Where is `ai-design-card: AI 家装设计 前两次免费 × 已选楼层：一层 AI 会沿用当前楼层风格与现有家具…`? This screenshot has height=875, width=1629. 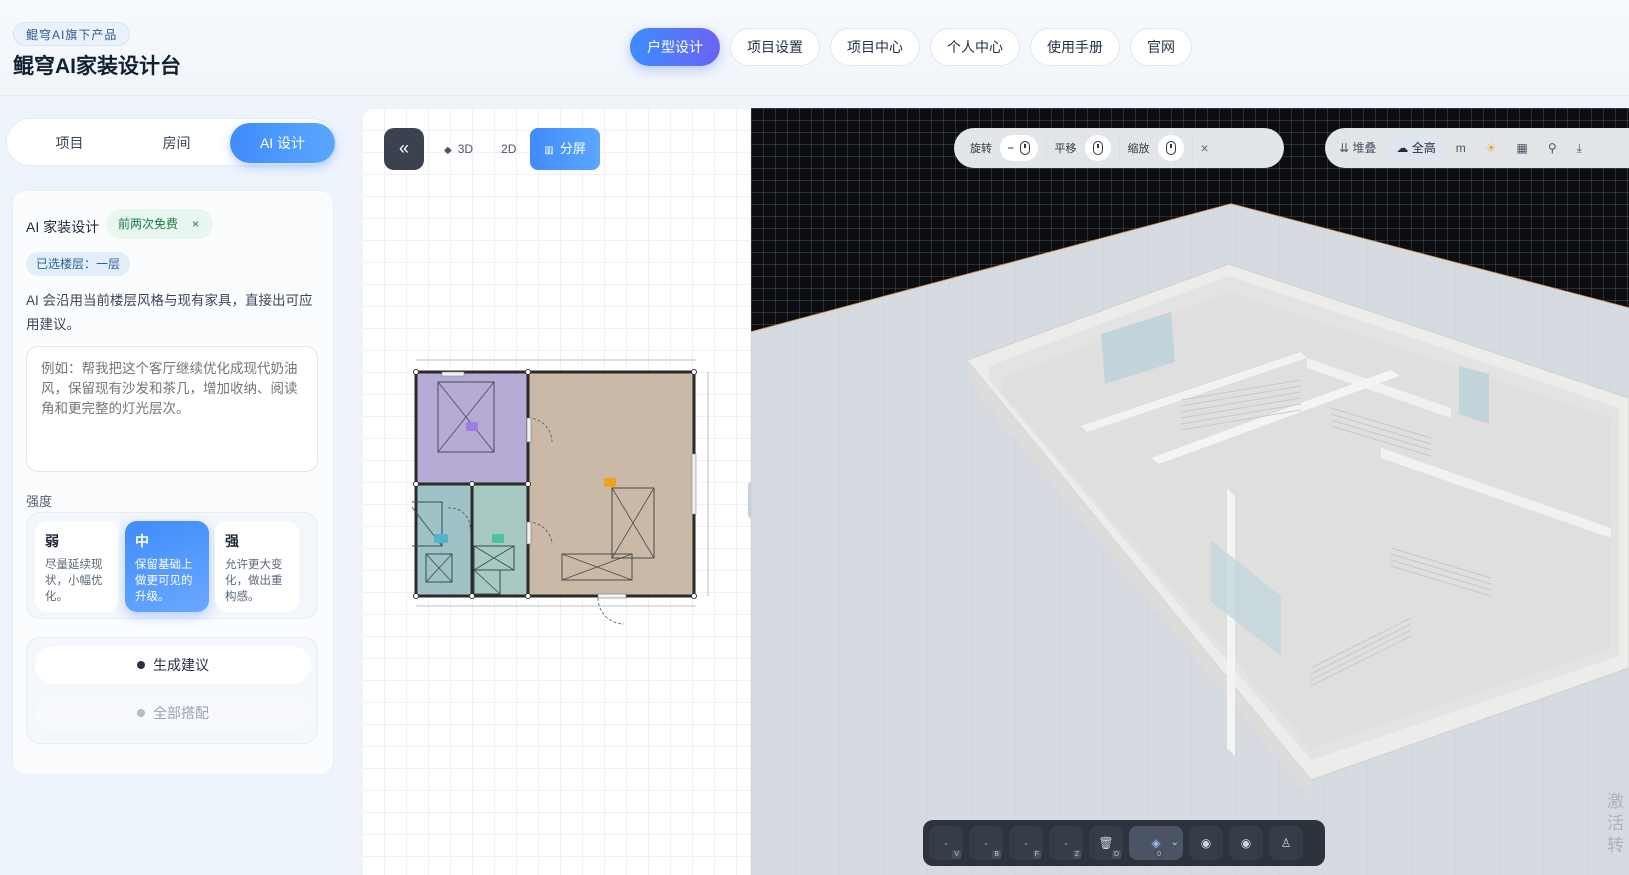 ai-design-card: AI 家装设计 前两次免费 × 已选楼层：一层 AI 会沿用当前楼层风格与现有家具… is located at coordinates (173, 482).